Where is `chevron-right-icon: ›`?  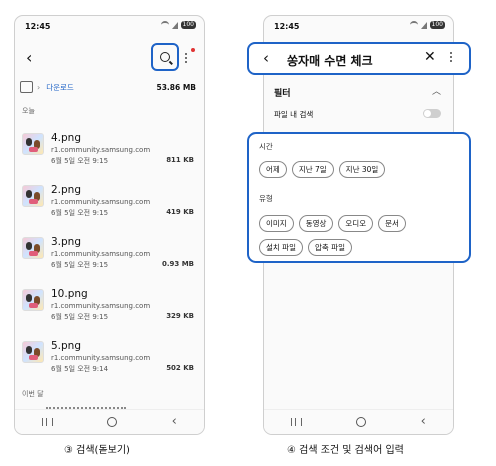
chevron-right-icon: › is located at coordinates (39, 87).